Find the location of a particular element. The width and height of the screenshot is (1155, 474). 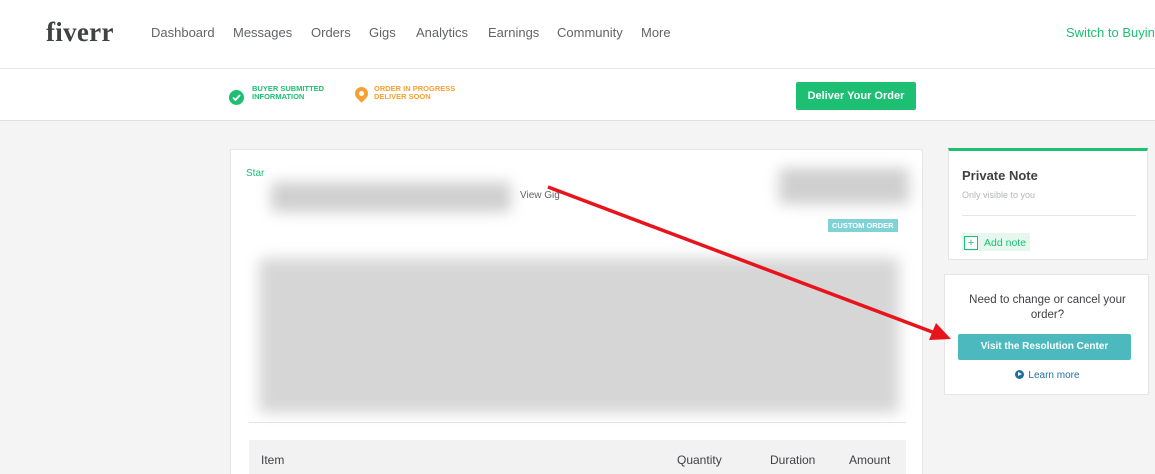

location-pin-icon is located at coordinates (361, 93).